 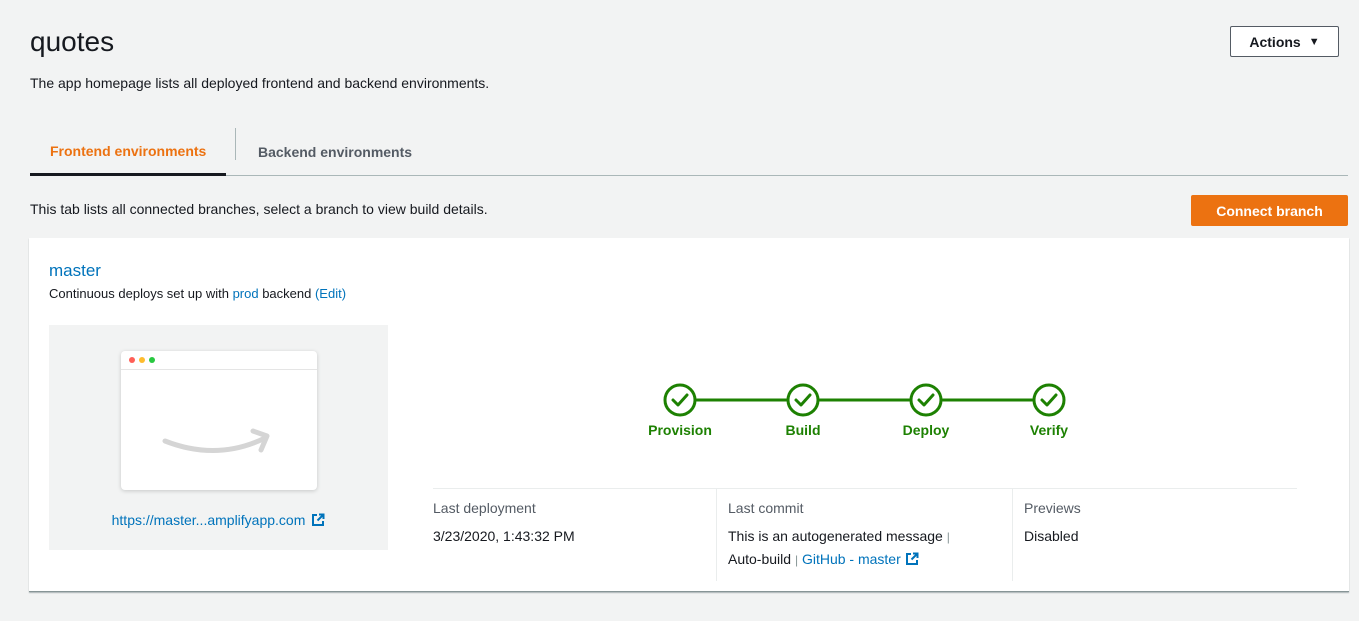 What do you see at coordinates (926, 430) in the screenshot?
I see `step-deploy-label: Deploy` at bounding box center [926, 430].